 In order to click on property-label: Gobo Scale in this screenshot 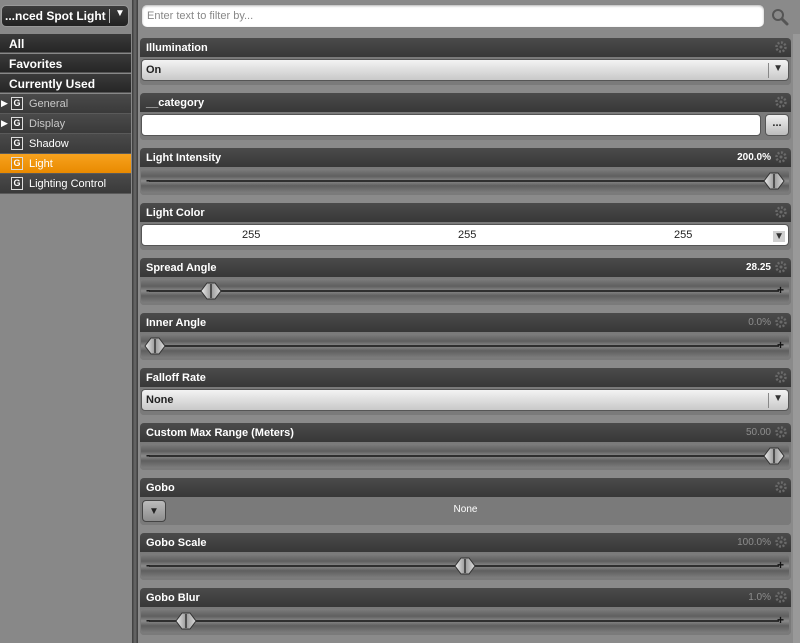, I will do `click(176, 543)`.